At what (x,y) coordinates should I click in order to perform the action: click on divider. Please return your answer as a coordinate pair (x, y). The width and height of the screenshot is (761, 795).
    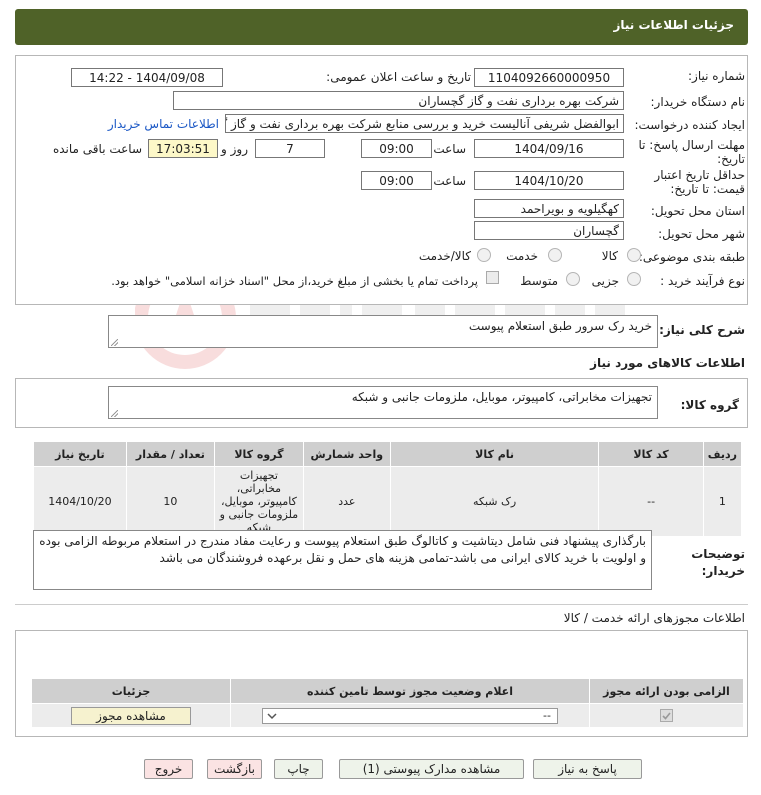
    Looking at the image, I should click on (381, 604).